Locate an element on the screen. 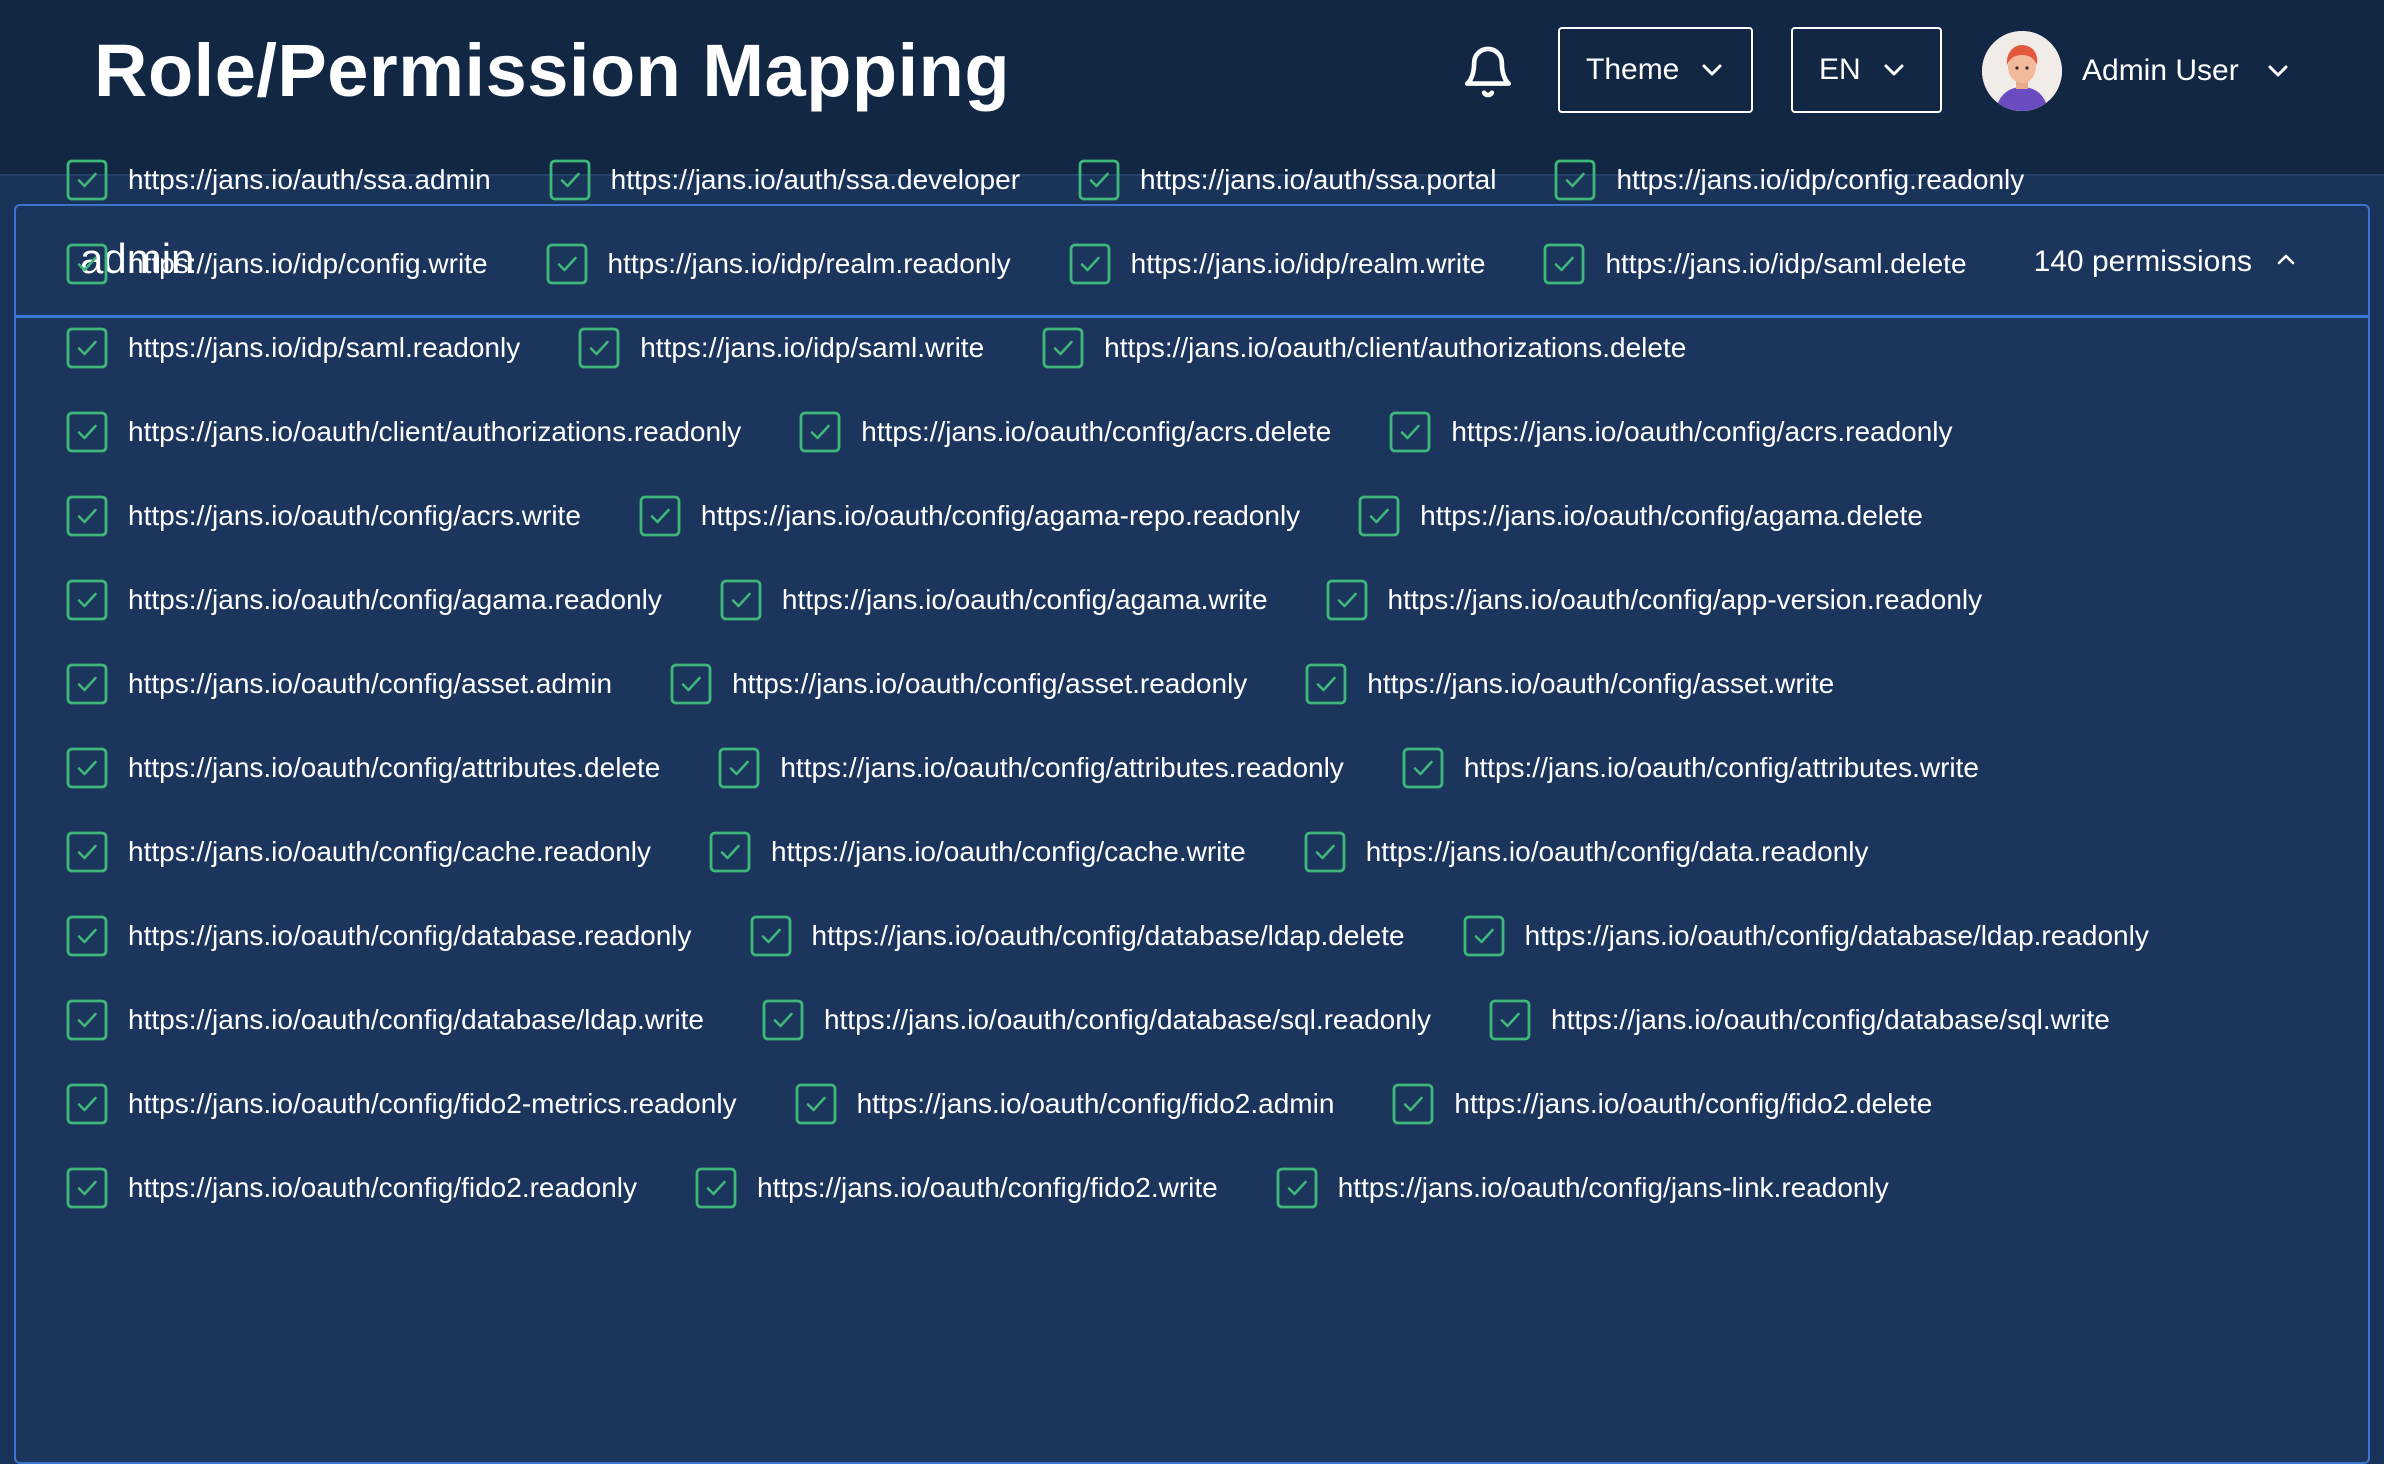 This screenshot has width=2384, height=1464. permission-item: https://jans.io/idp/config.readonly is located at coordinates (1789, 180).